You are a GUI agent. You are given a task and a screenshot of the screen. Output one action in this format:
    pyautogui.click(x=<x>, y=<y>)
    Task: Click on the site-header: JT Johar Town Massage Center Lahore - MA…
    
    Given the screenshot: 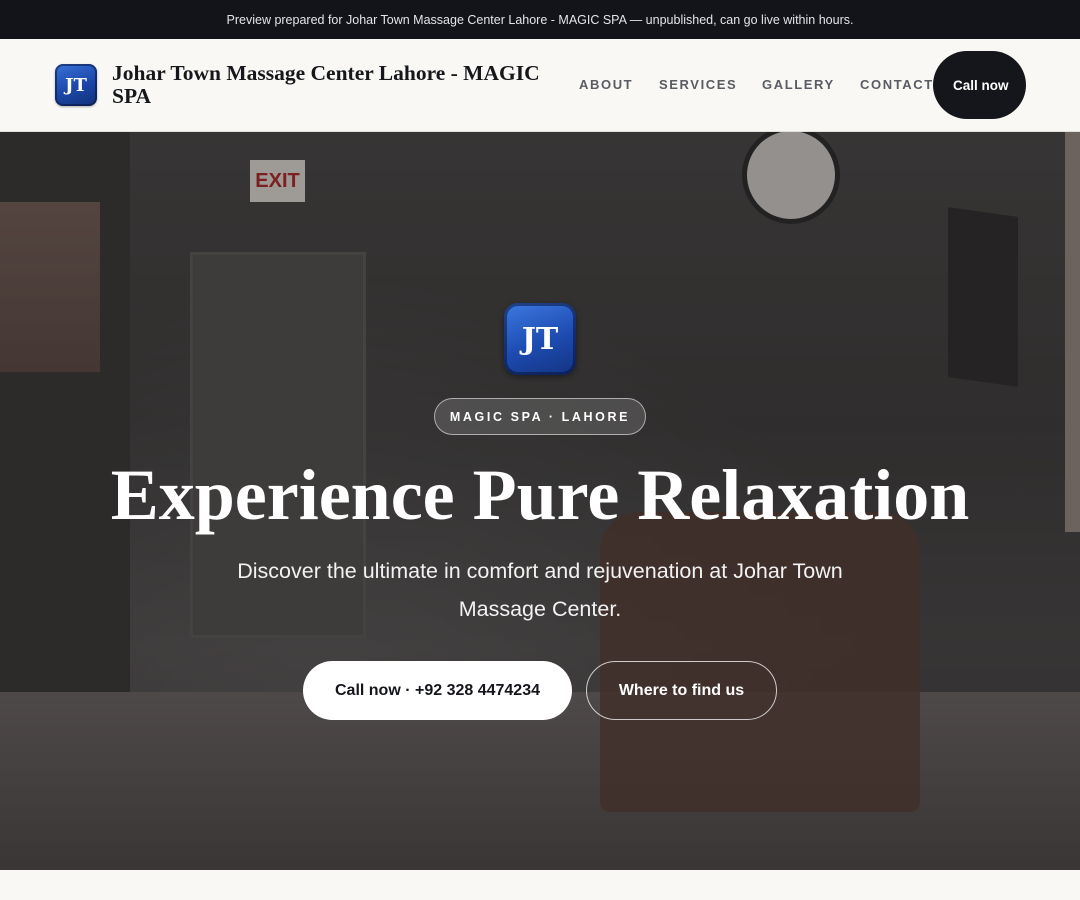 What is the action you would take?
    pyautogui.click(x=540, y=85)
    